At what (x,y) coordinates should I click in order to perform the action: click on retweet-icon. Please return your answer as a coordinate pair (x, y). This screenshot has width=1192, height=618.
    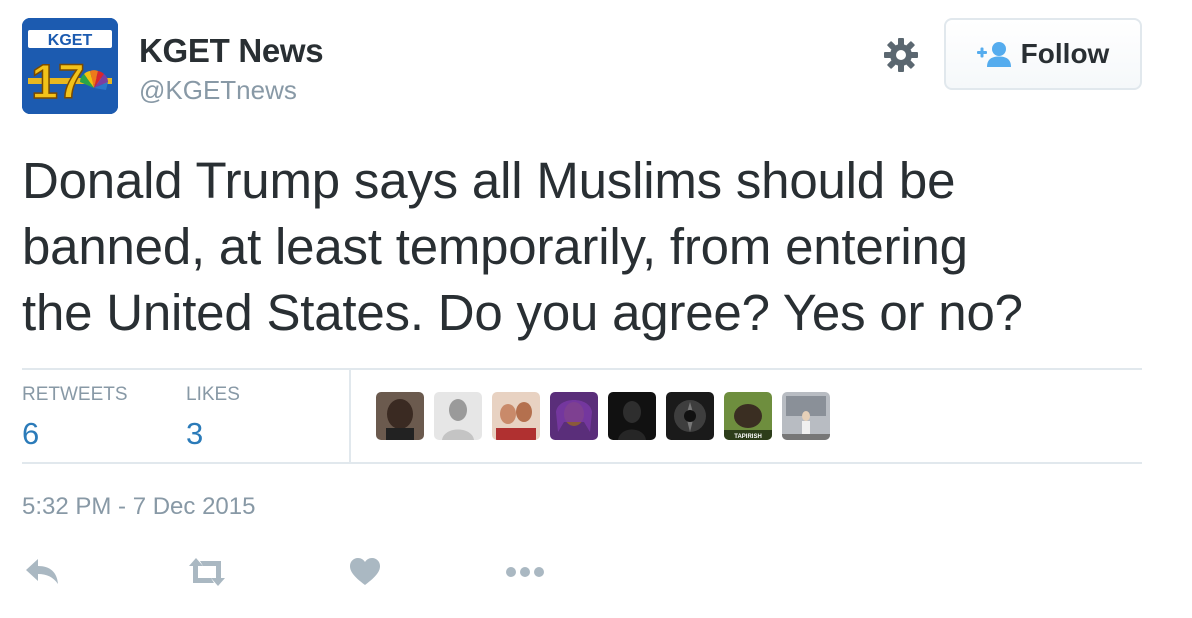
    Looking at the image, I should click on (207, 572).